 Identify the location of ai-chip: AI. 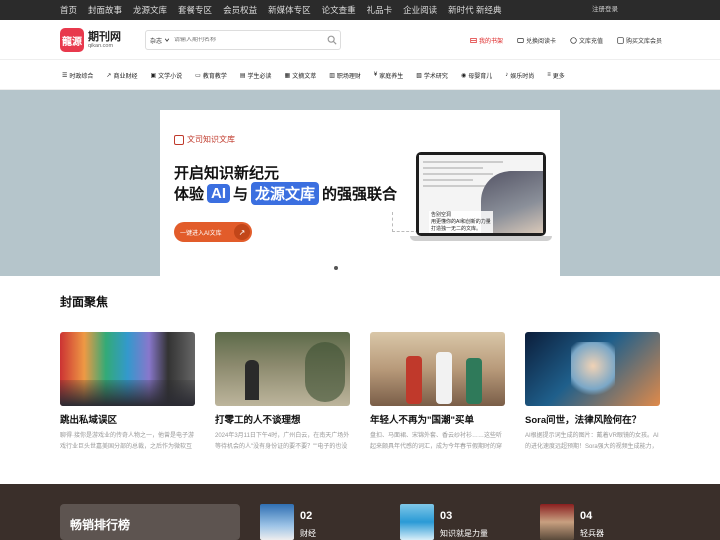
(219, 193).